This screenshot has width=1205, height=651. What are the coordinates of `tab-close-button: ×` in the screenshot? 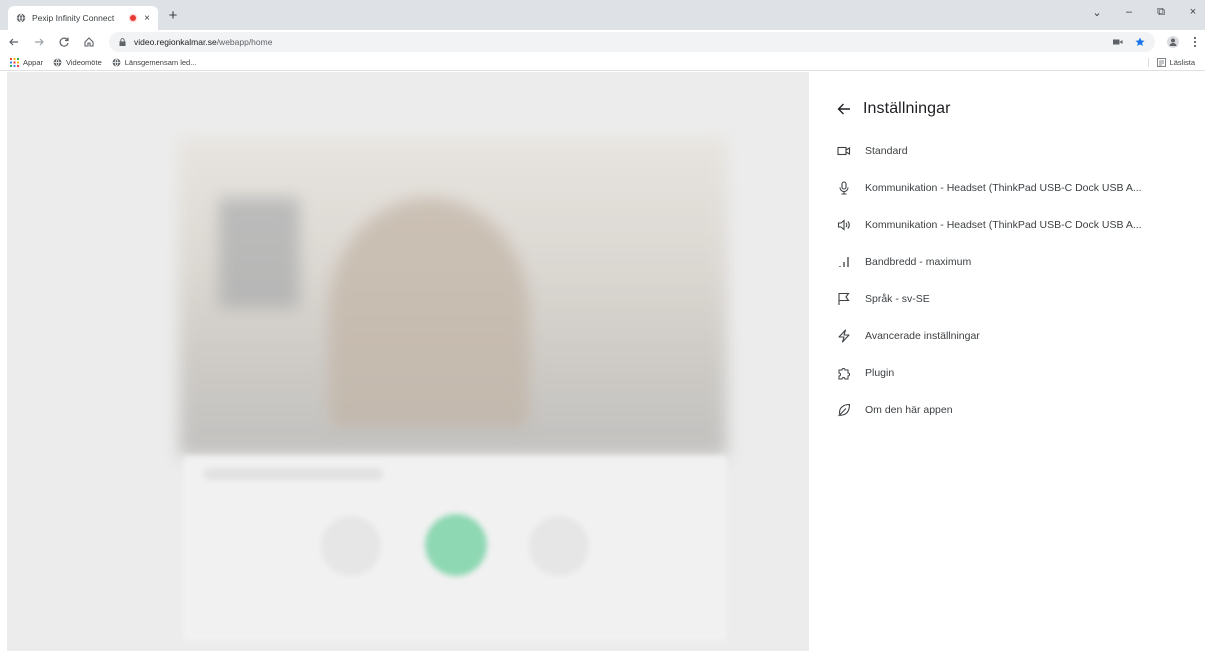 It's located at (147, 18).